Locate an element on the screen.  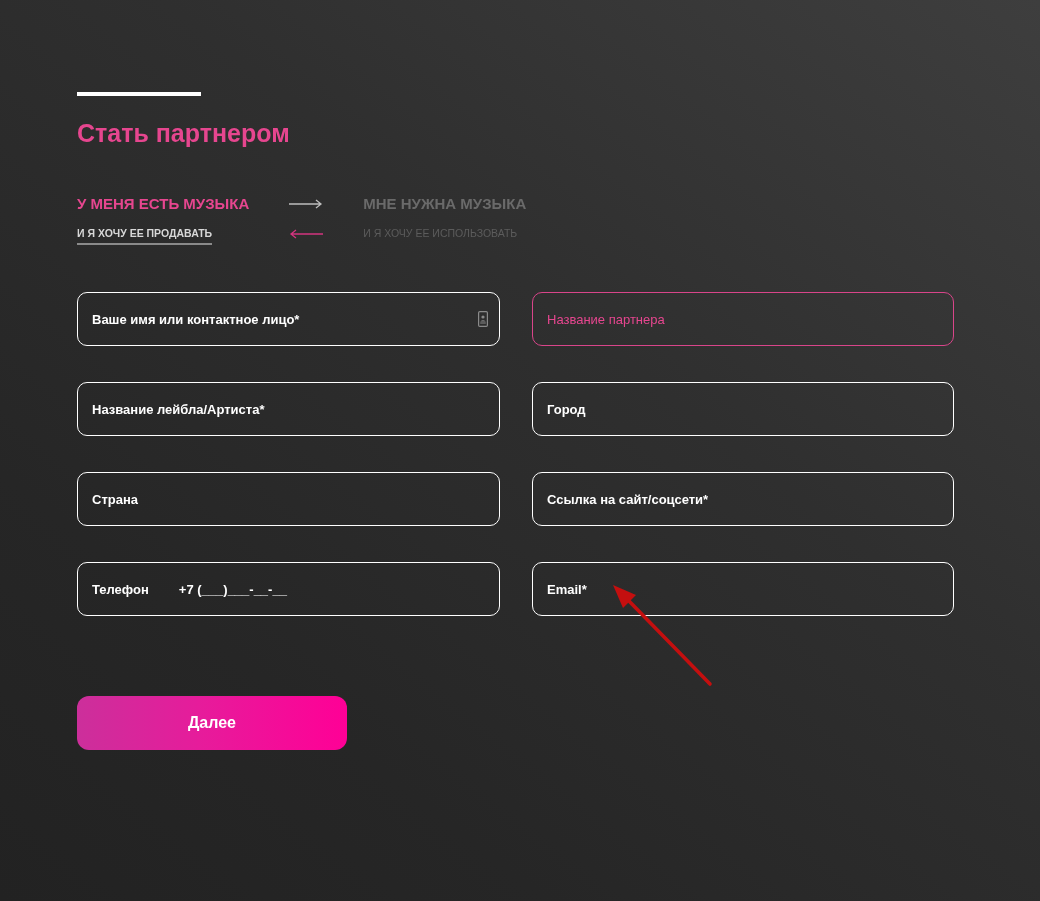
next-button: Далее is located at coordinates (212, 723).